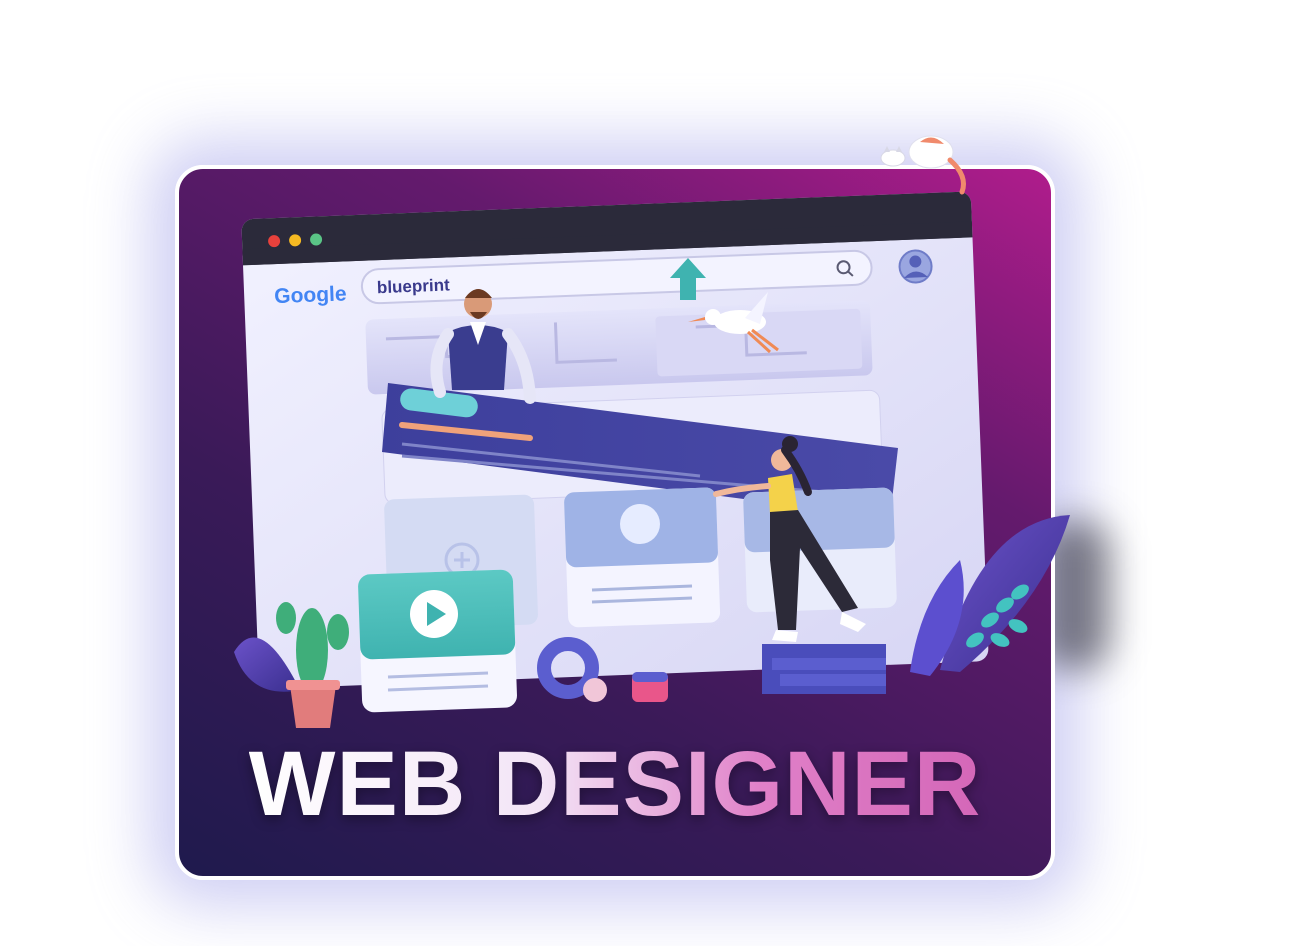  Describe the element at coordinates (915, 266) in the screenshot. I see `user-avatar-icon` at that location.